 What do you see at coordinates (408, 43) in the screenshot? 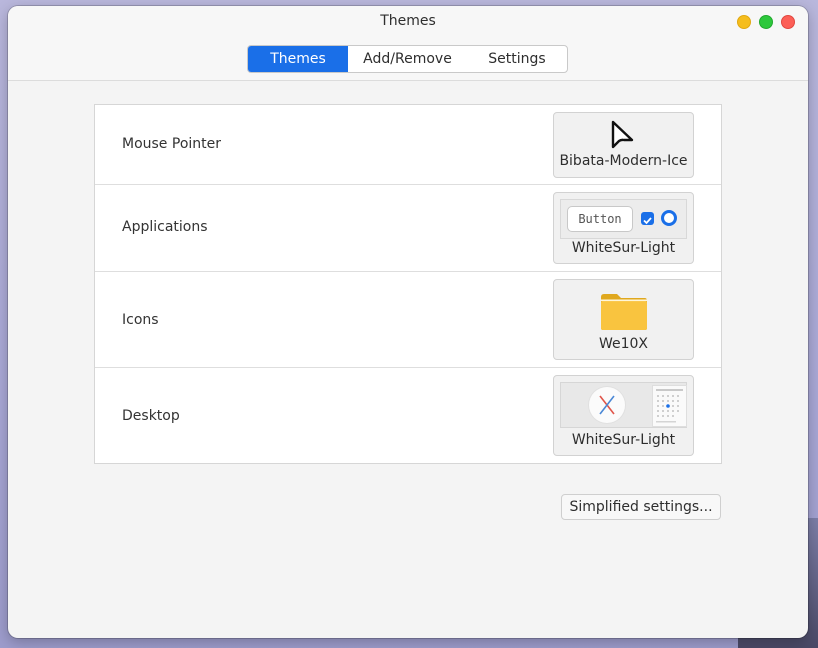
I see `title-bar: Themes Themes Add/Remove Settings` at bounding box center [408, 43].